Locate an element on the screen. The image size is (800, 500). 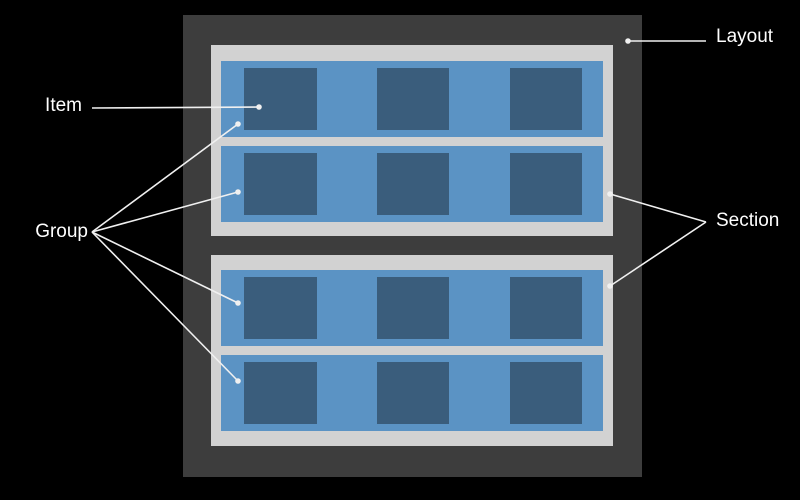
annotation-label-section: Section is located at coordinates (748, 220).